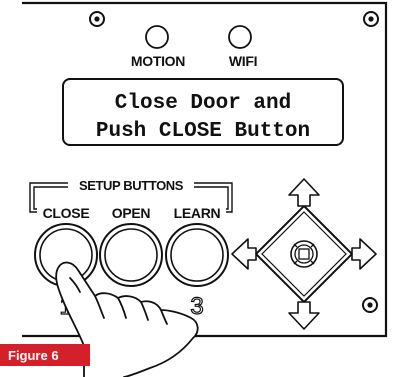 This screenshot has width=398, height=377. Describe the element at coordinates (197, 255) in the screenshot. I see `learn-button` at that location.